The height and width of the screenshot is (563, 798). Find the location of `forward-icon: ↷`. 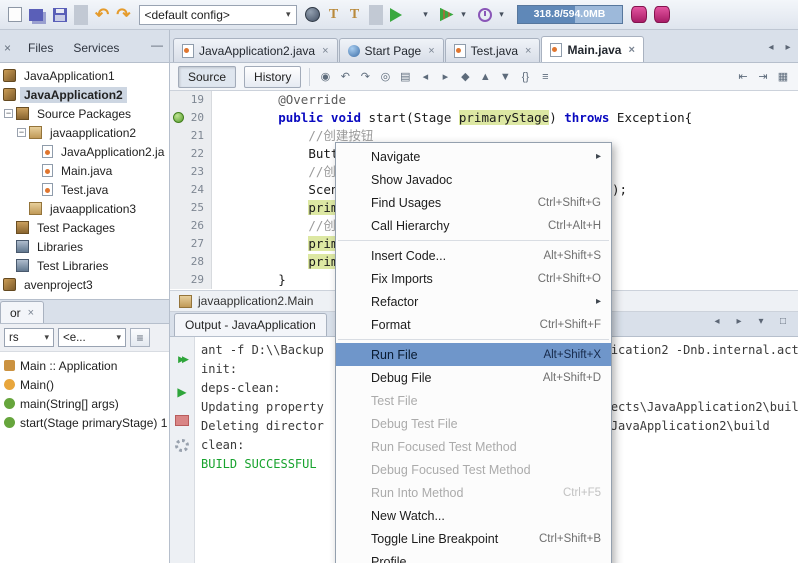

forward-icon: ↷ is located at coordinates (365, 77).